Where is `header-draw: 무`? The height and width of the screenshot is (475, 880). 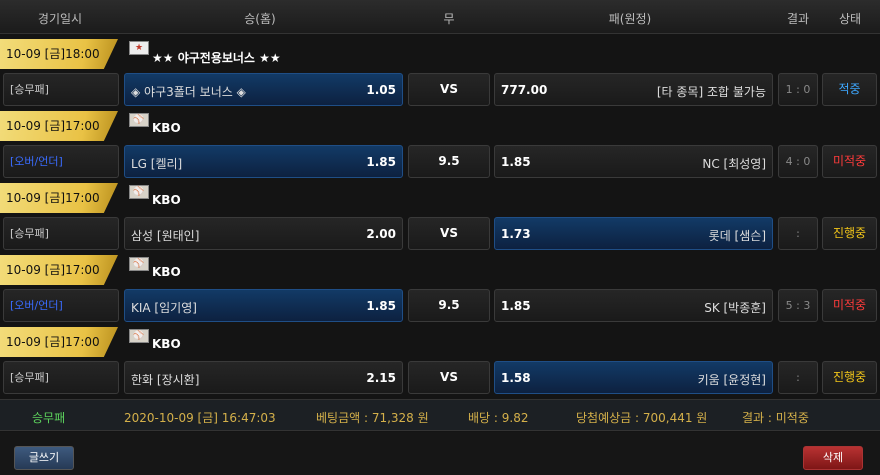 header-draw: 무 is located at coordinates (449, 19).